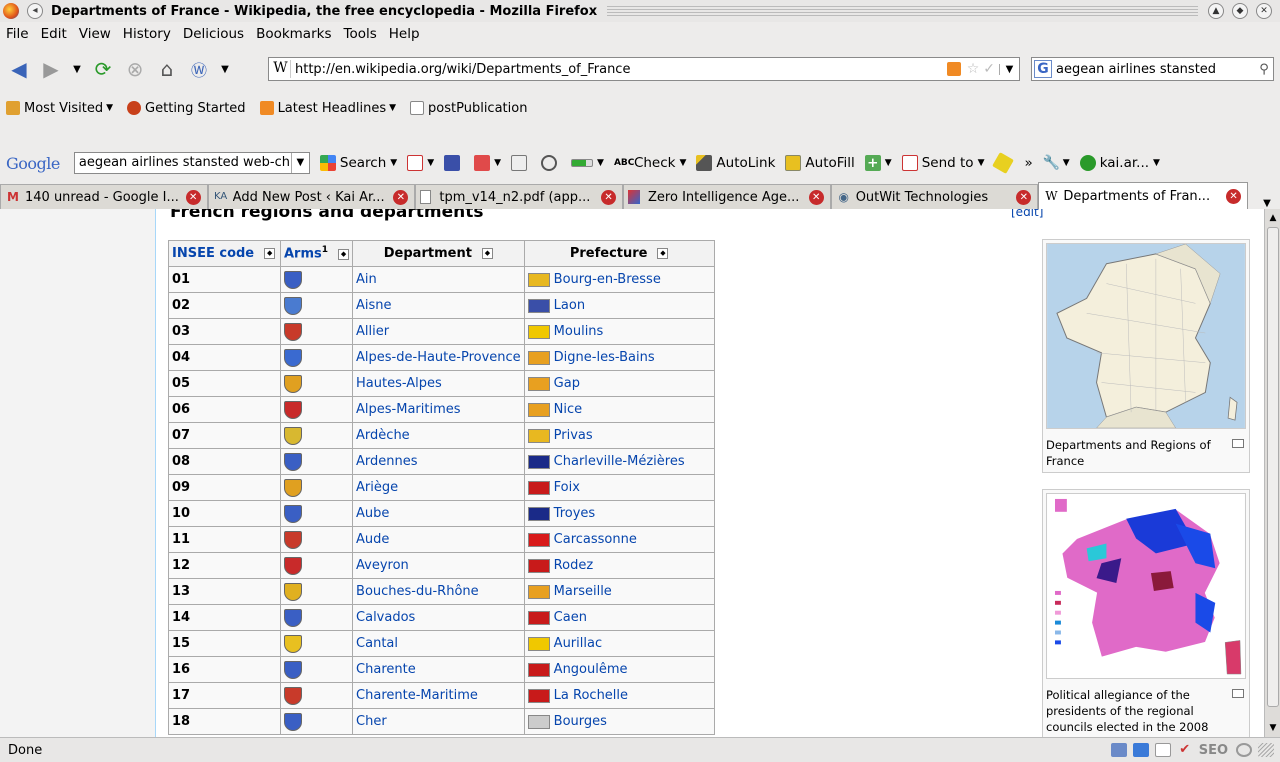 This screenshot has width=1280, height=762. Describe the element at coordinates (1240, 11) in the screenshot. I see `maximize-button: ◆` at that location.